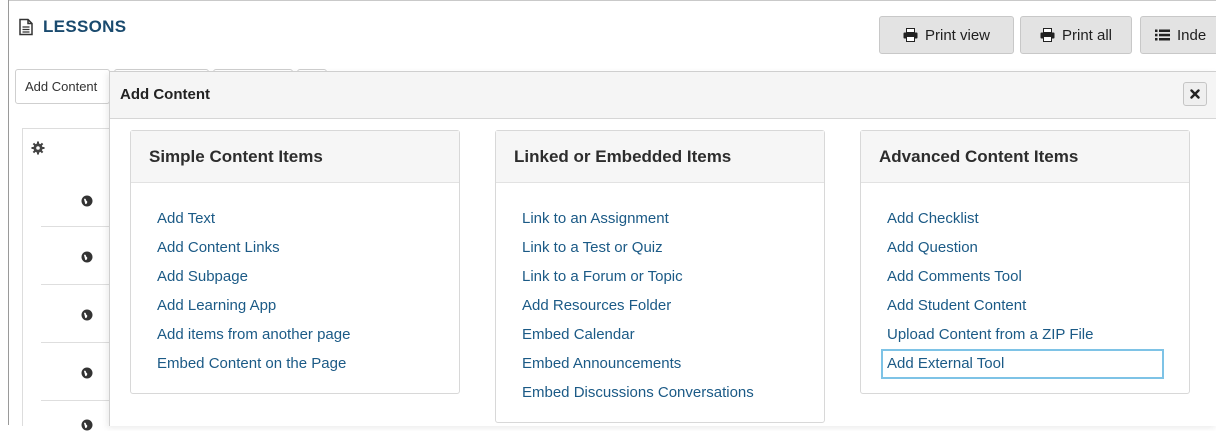 The height and width of the screenshot is (431, 1216). I want to click on print-view-label: Print view, so click(957, 35).